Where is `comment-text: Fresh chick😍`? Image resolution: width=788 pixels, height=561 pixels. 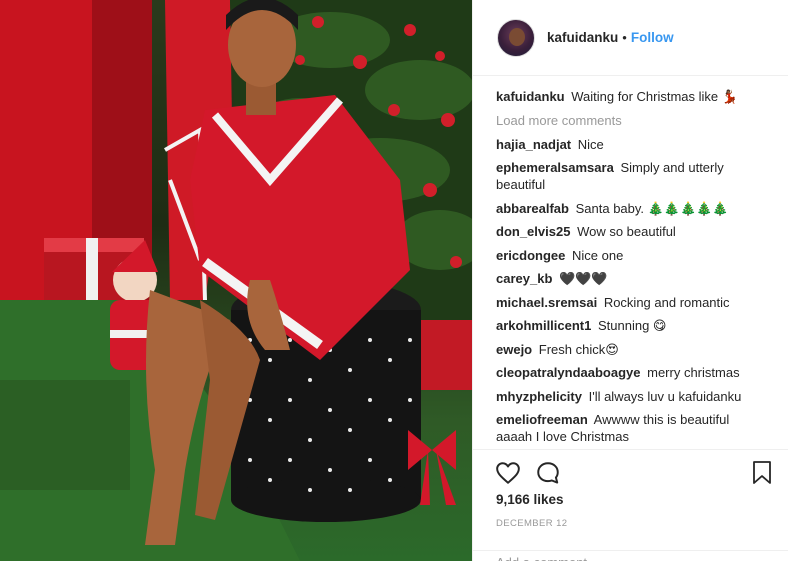
comment-text: Fresh chick😍 is located at coordinates (578, 349).